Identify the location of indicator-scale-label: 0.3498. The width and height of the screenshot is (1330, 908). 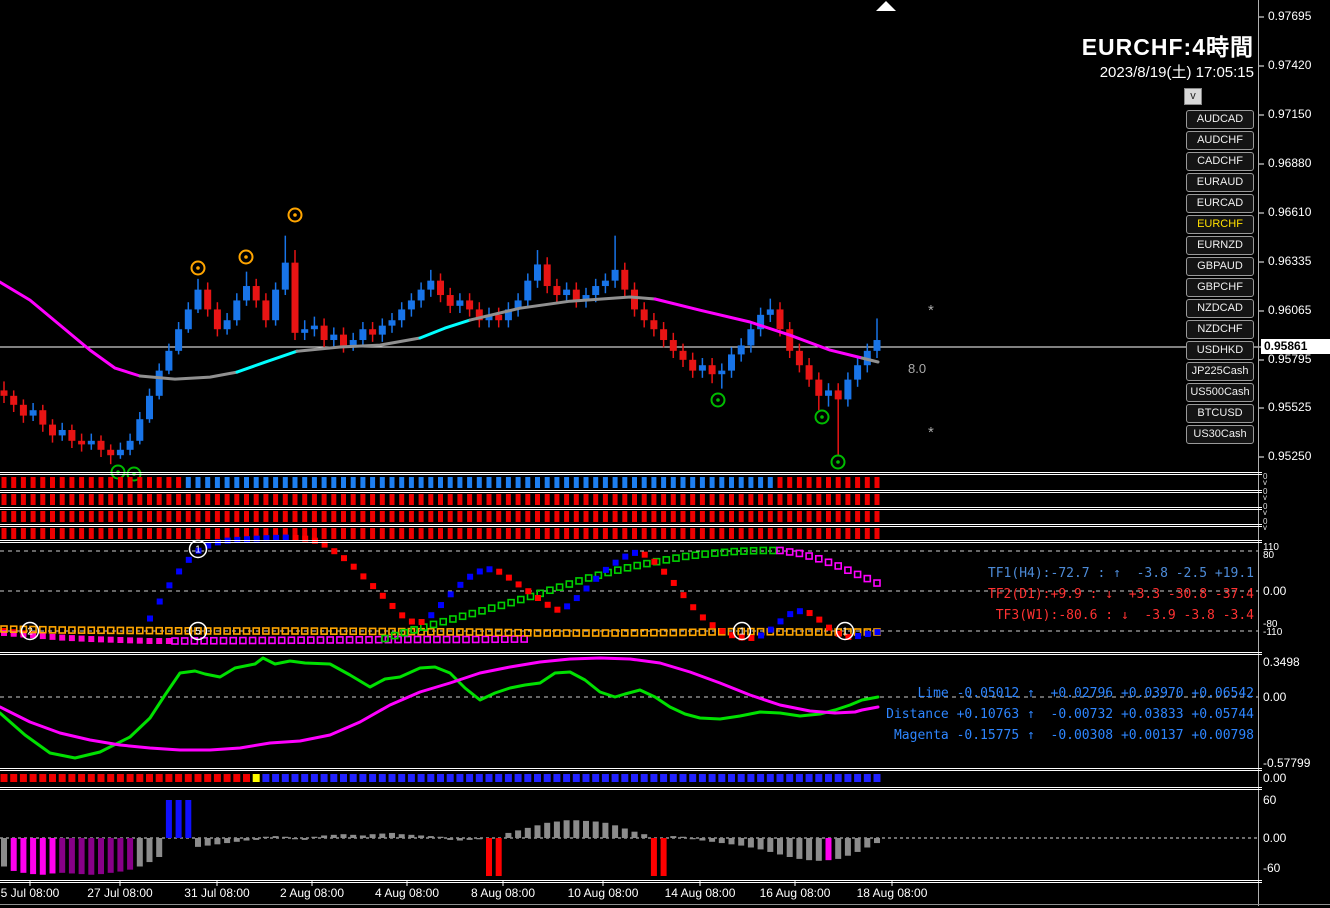
(1281, 662).